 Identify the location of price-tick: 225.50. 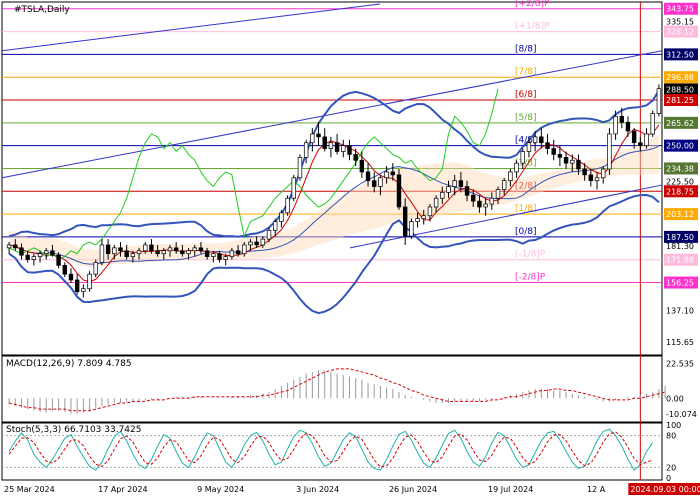
(680, 181).